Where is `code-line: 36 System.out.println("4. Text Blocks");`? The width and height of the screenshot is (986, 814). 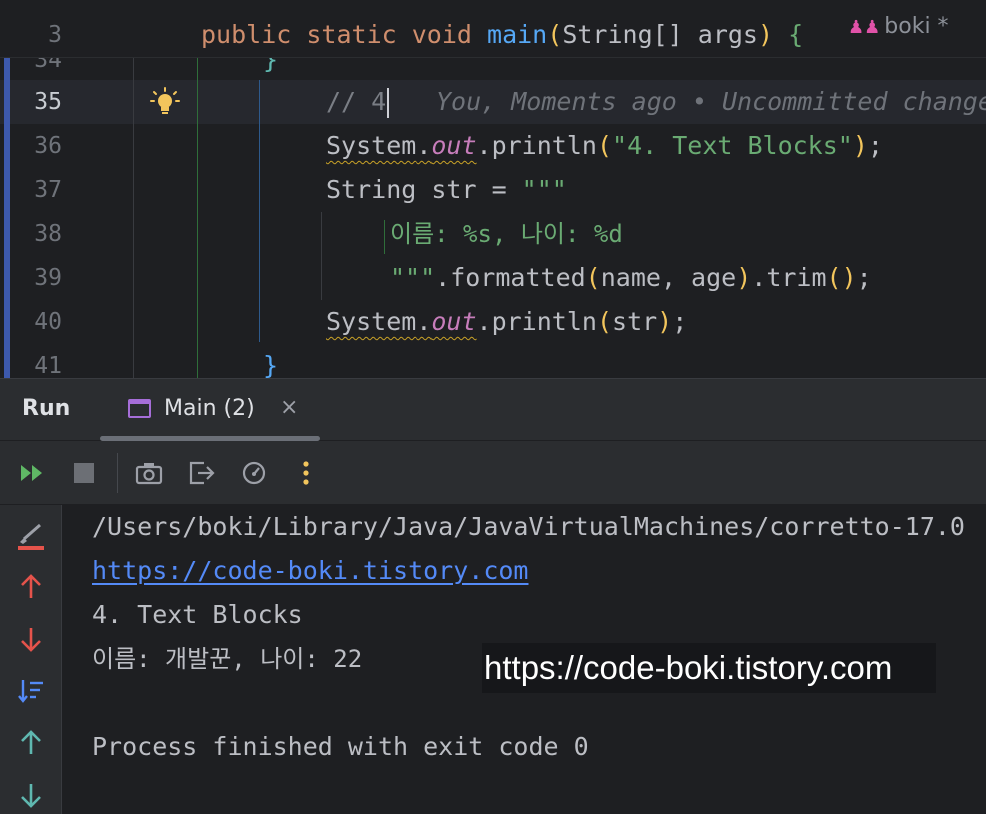 code-line: 36 System.out.println("4. Text Blocks"); is located at coordinates (493, 146).